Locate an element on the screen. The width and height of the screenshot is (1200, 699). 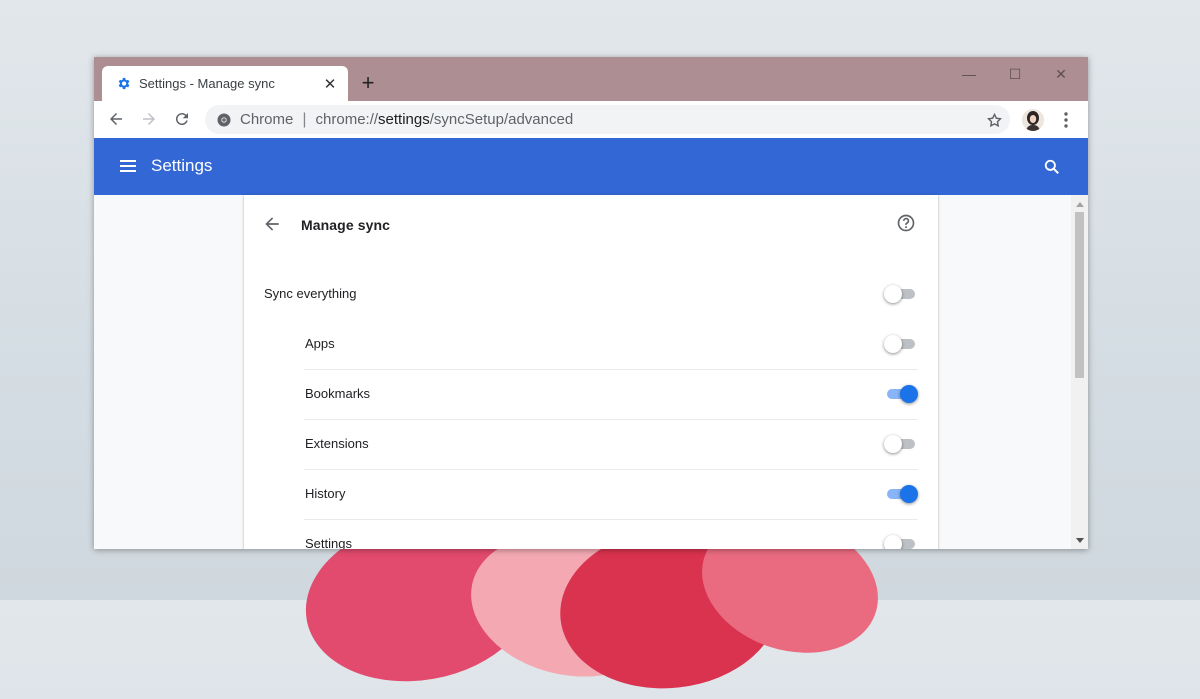
sync-row: Settings is located at coordinates (591, 534).